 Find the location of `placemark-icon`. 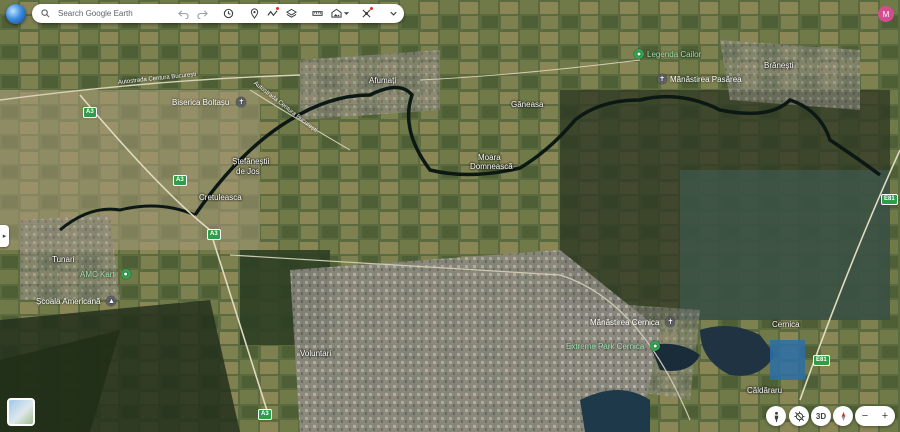

placemark-icon is located at coordinates (254, 13).